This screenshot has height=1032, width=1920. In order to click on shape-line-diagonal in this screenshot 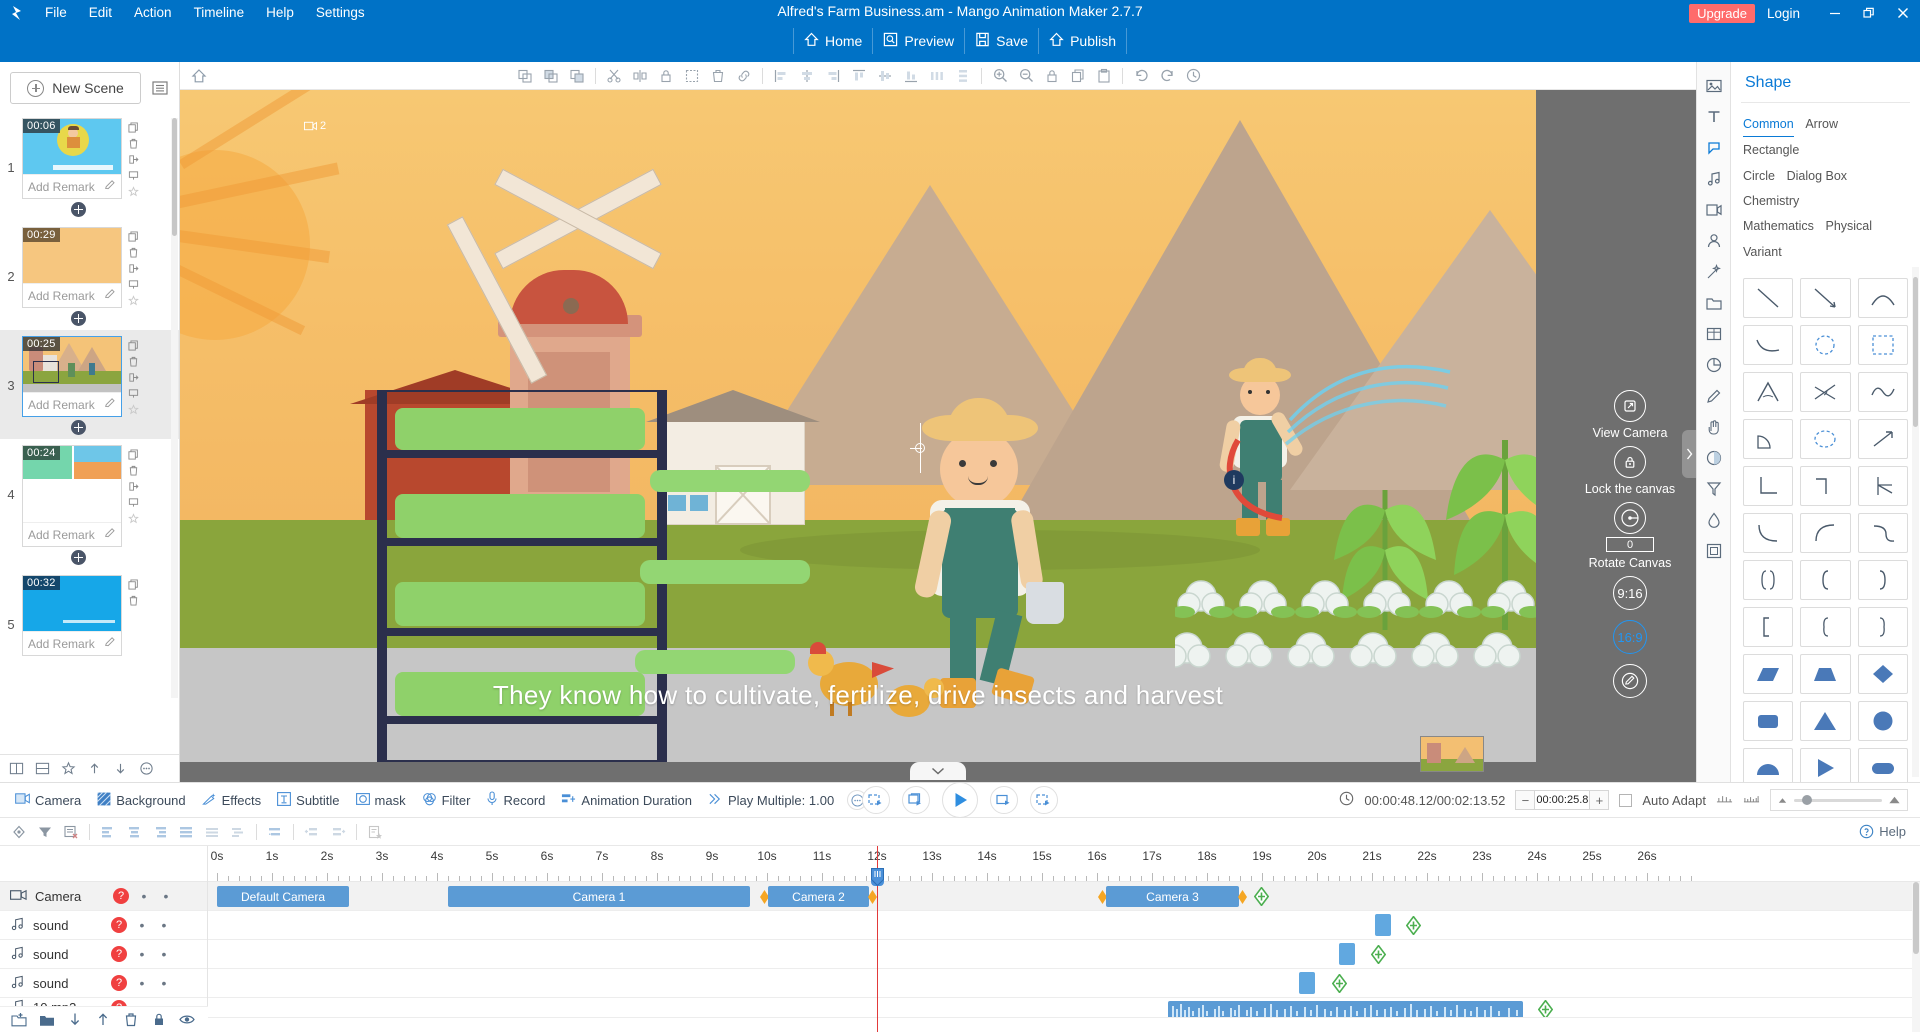, I will do `click(1768, 298)`.